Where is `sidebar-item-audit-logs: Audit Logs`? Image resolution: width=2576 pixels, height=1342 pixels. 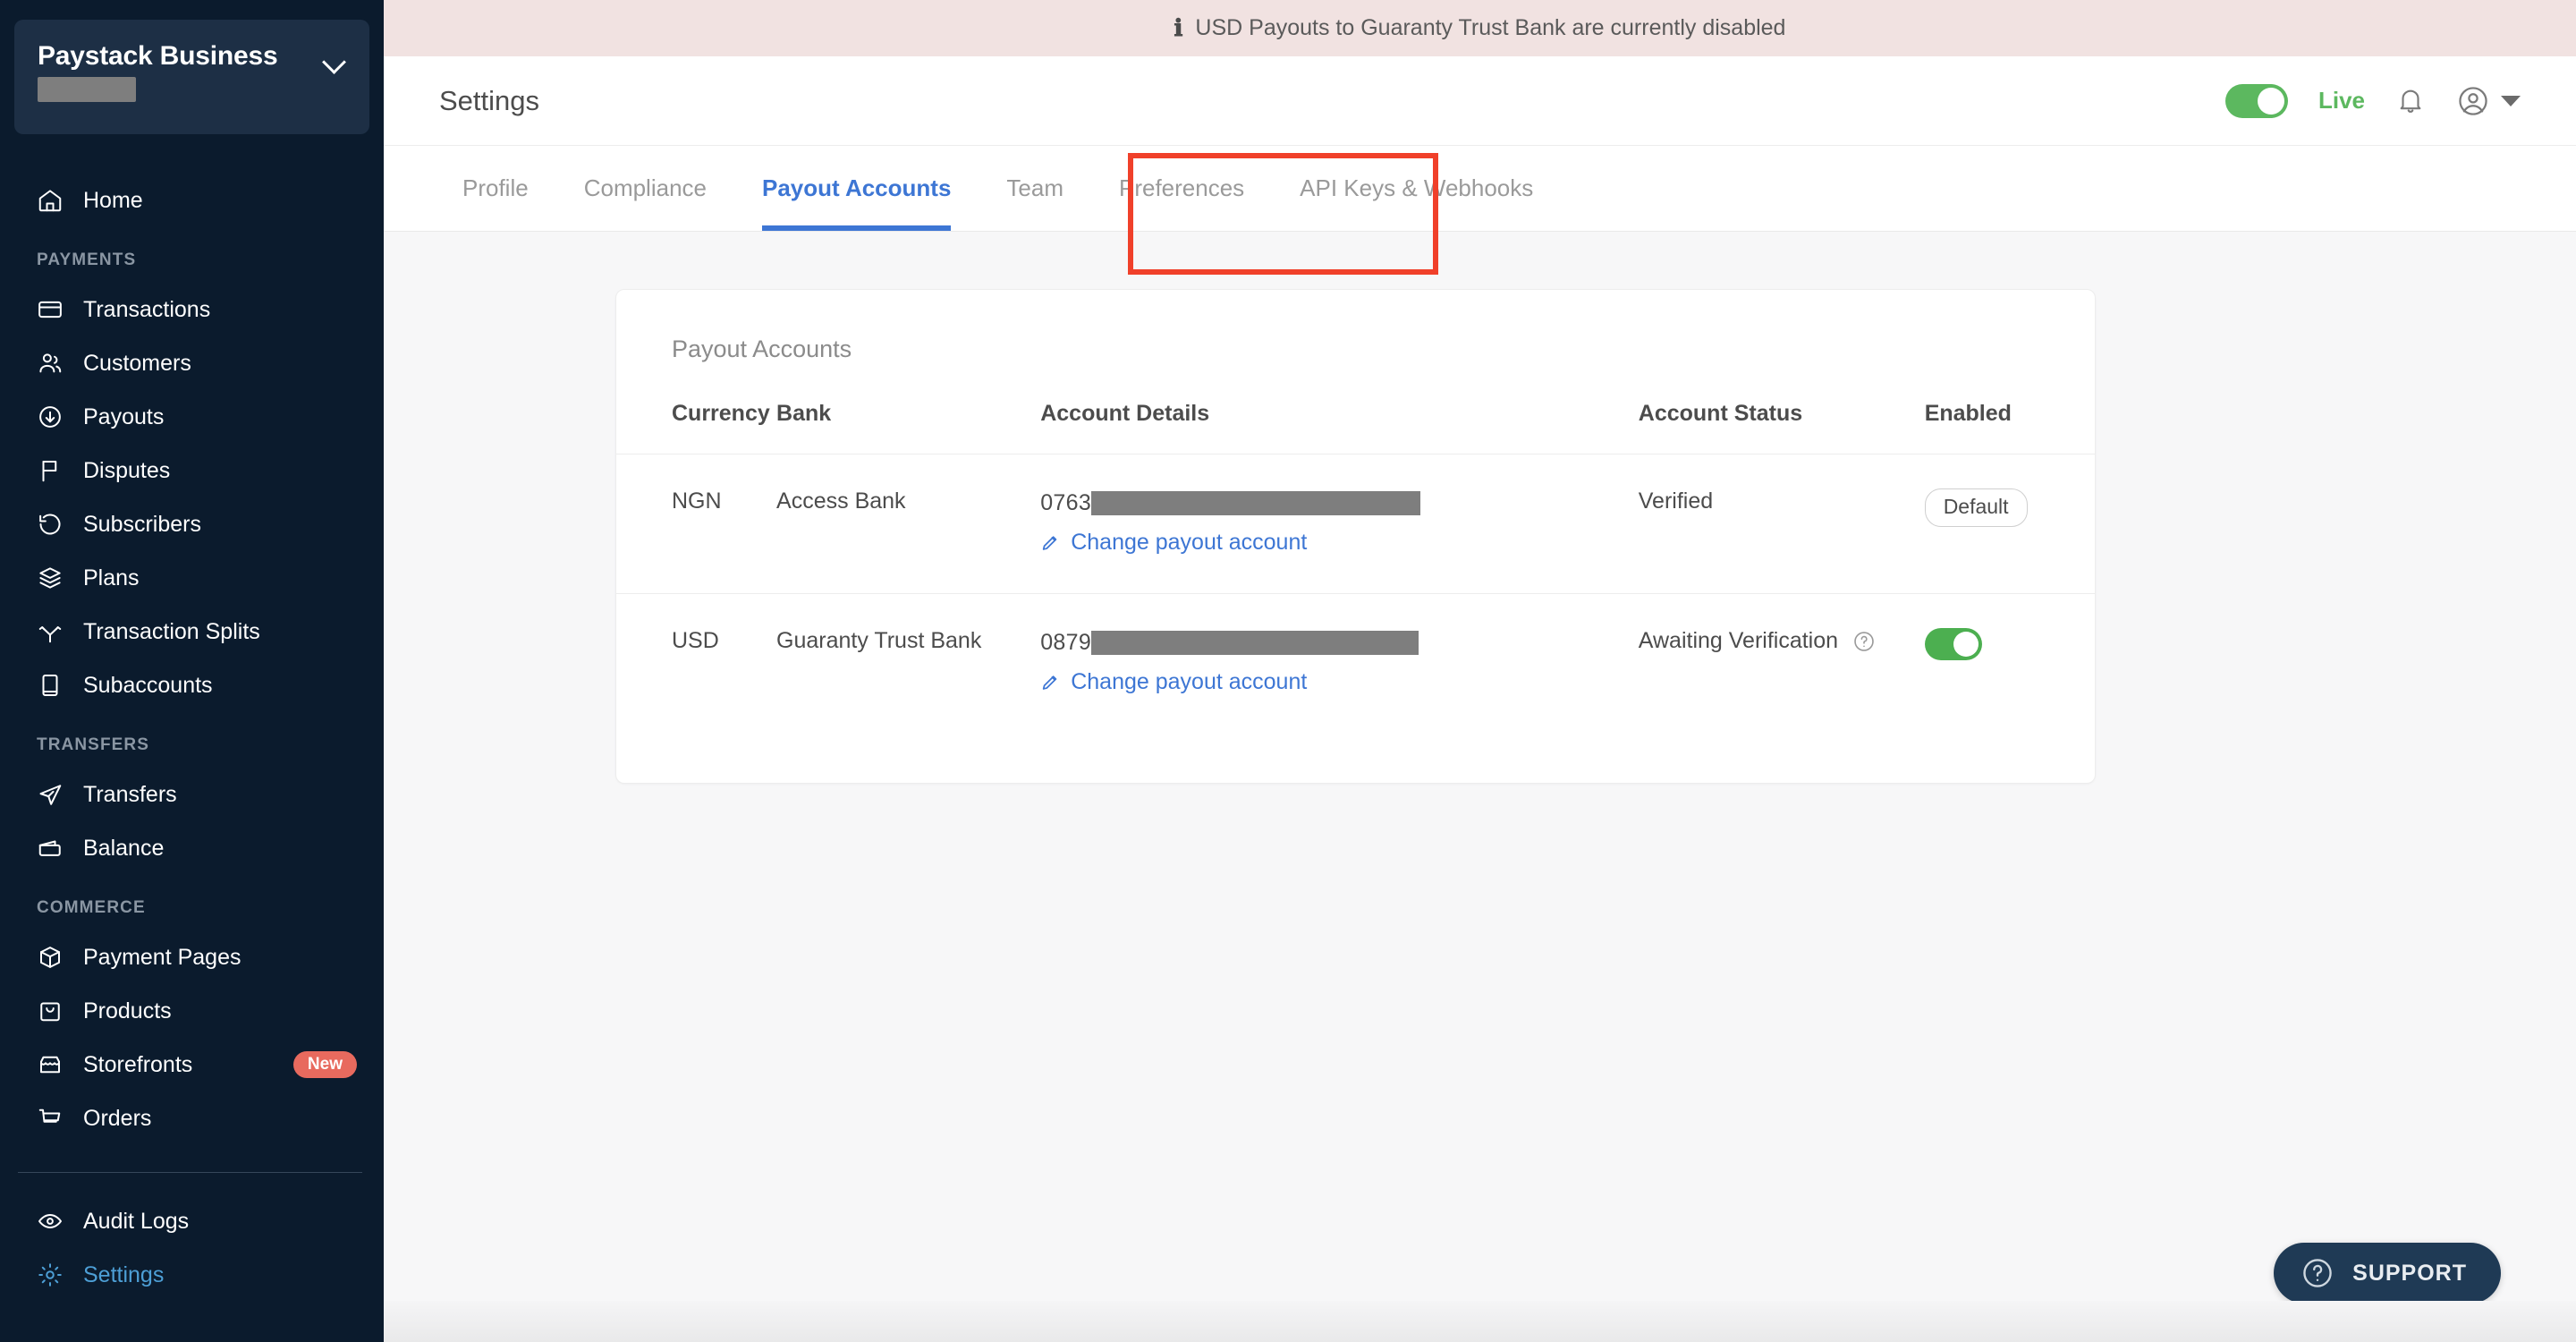
sidebar-item-audit-logs: Audit Logs is located at coordinates (192, 1221).